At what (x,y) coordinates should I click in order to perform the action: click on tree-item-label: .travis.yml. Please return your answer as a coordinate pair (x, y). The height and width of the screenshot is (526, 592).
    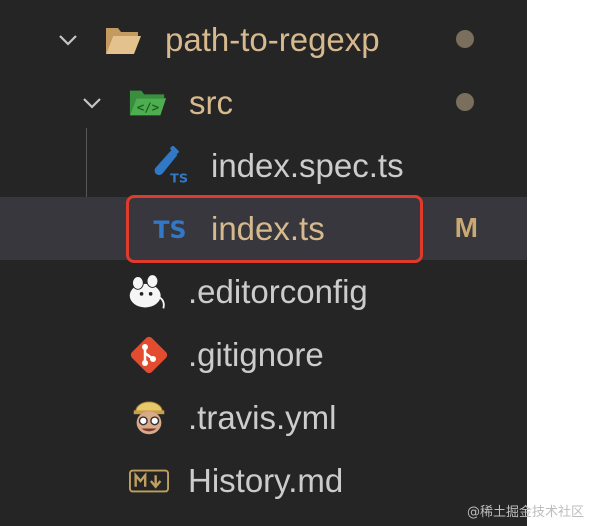
    Looking at the image, I should click on (262, 417).